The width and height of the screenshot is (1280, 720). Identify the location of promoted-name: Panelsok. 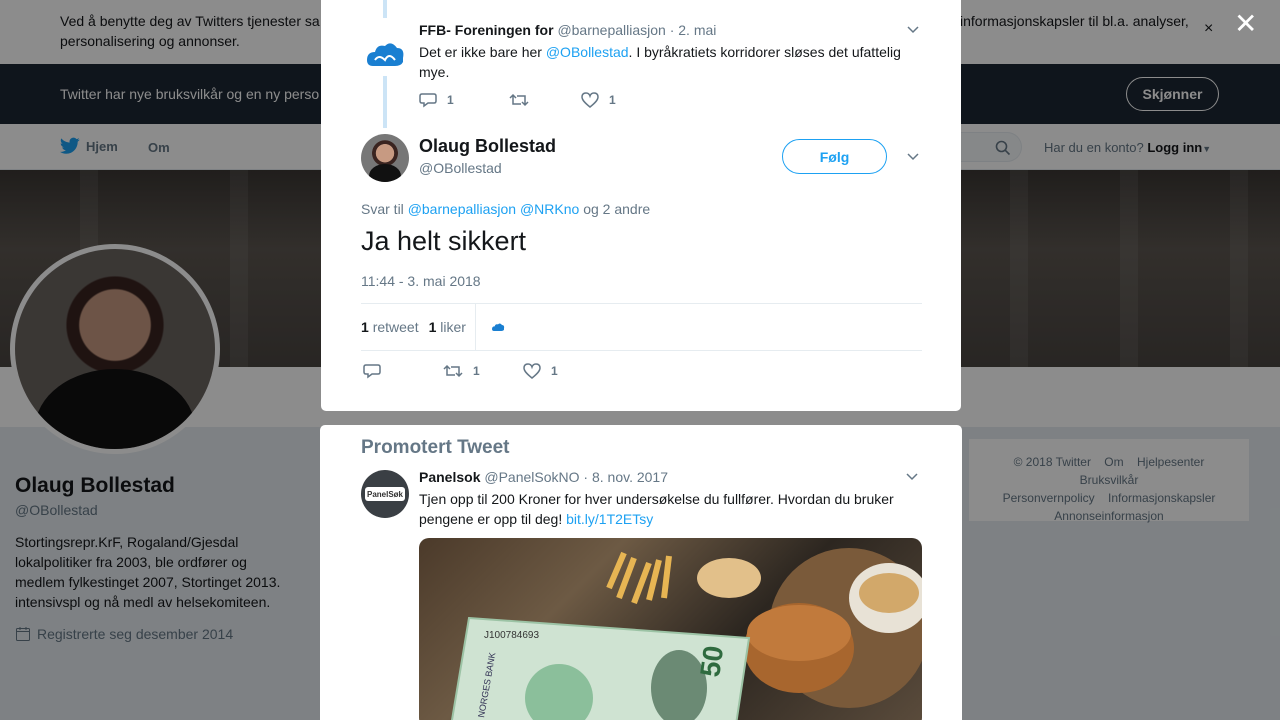
(449, 477).